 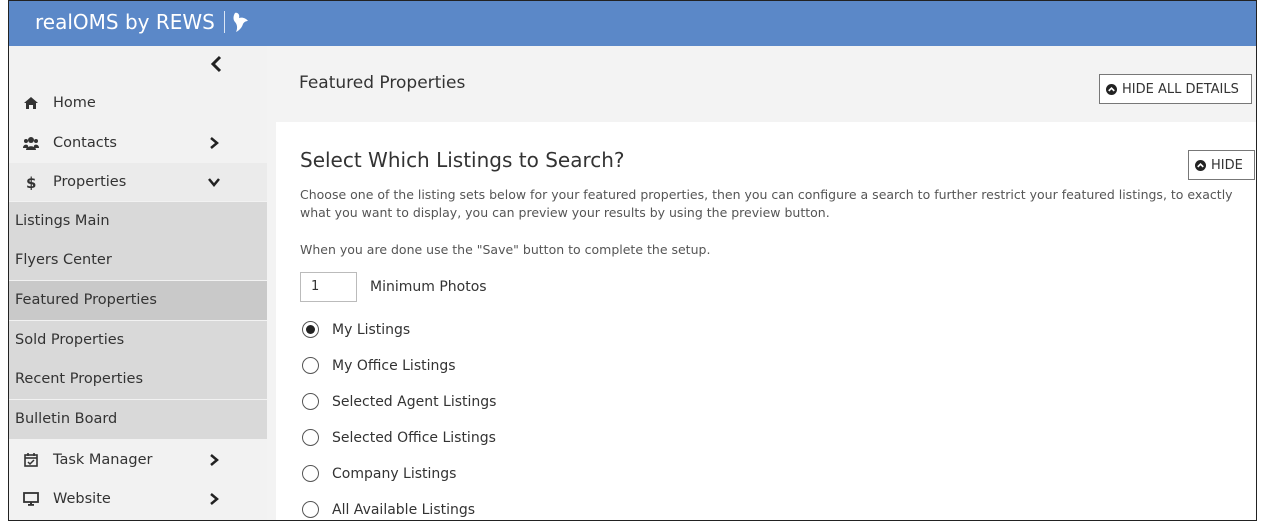 I want to click on page-title: Featured Properties, so click(x=382, y=83).